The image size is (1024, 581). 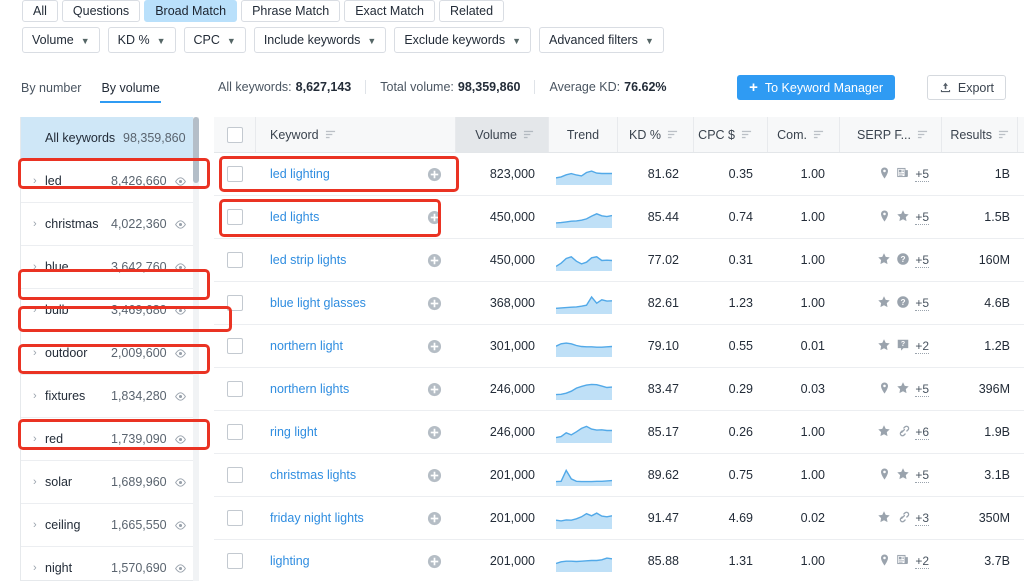 I want to click on column-header-trend: Trend, so click(x=583, y=134).